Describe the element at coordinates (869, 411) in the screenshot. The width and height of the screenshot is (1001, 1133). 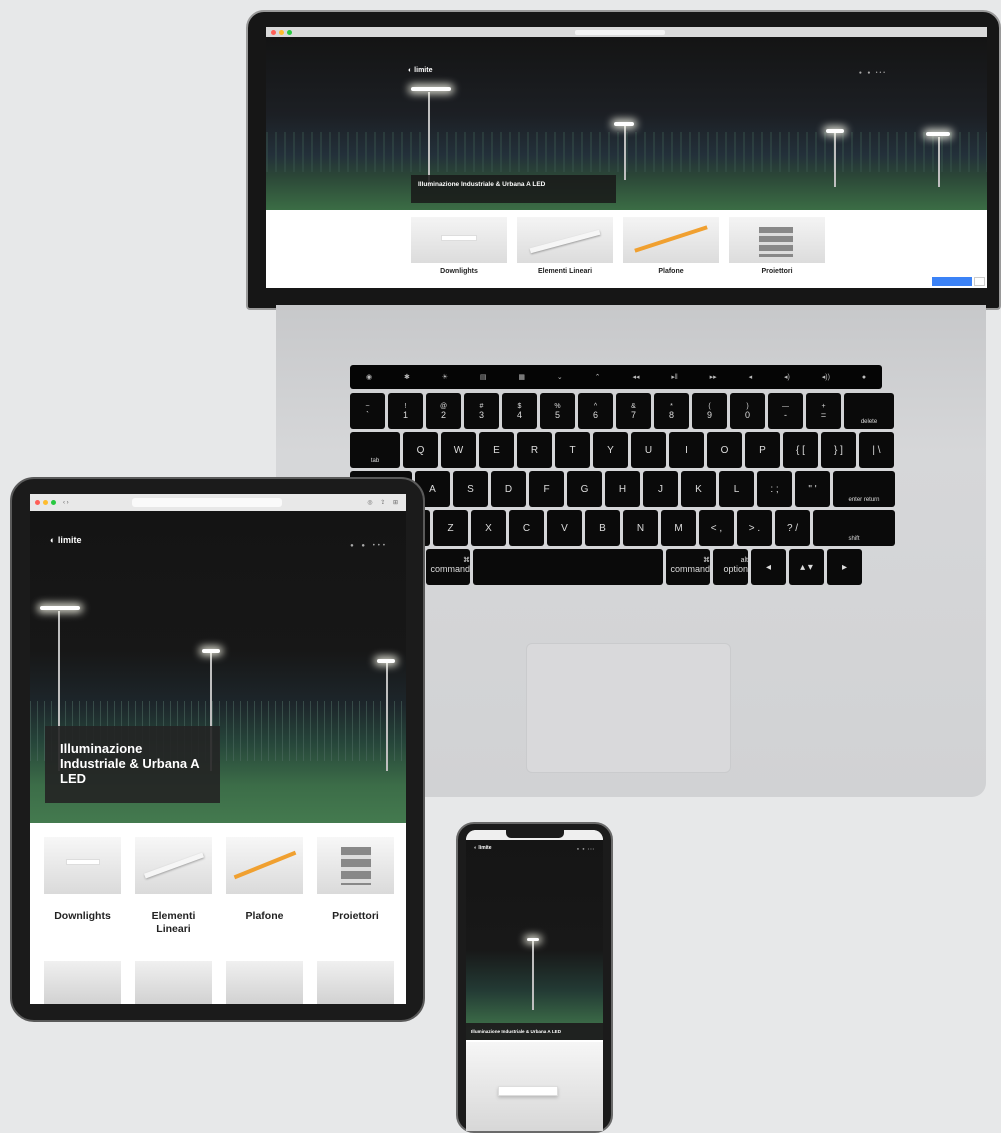
I see `key: delete` at that location.